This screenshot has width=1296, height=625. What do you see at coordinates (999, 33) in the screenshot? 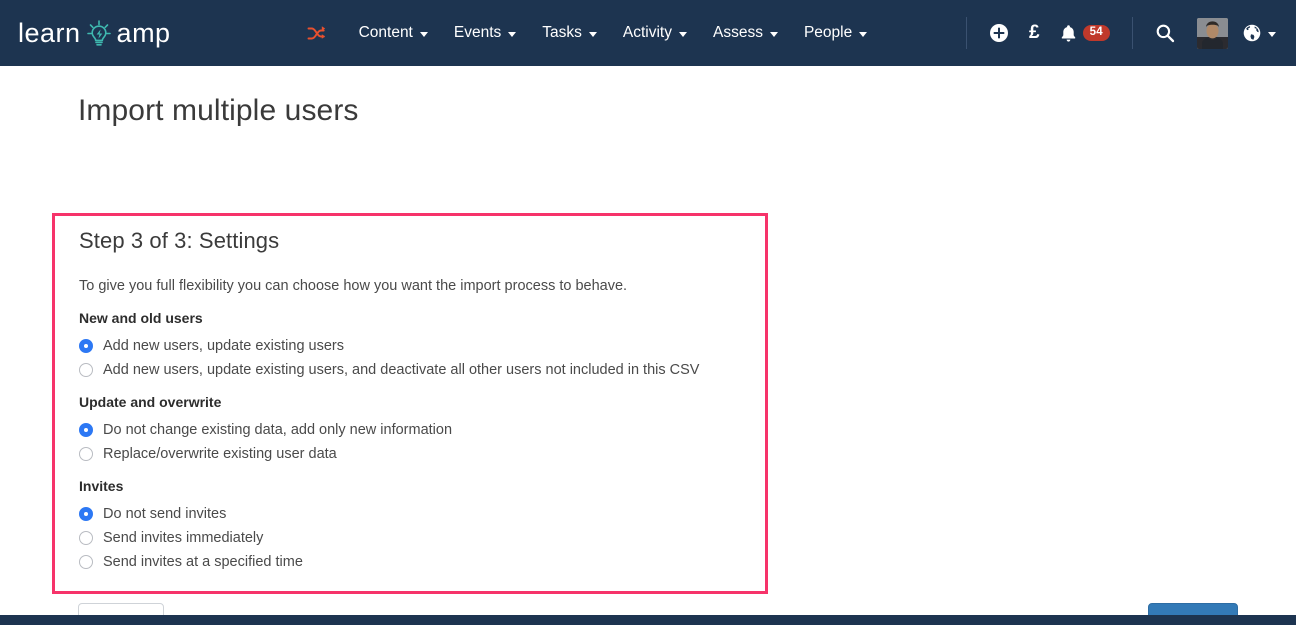
I see `plus-circle-icon` at bounding box center [999, 33].